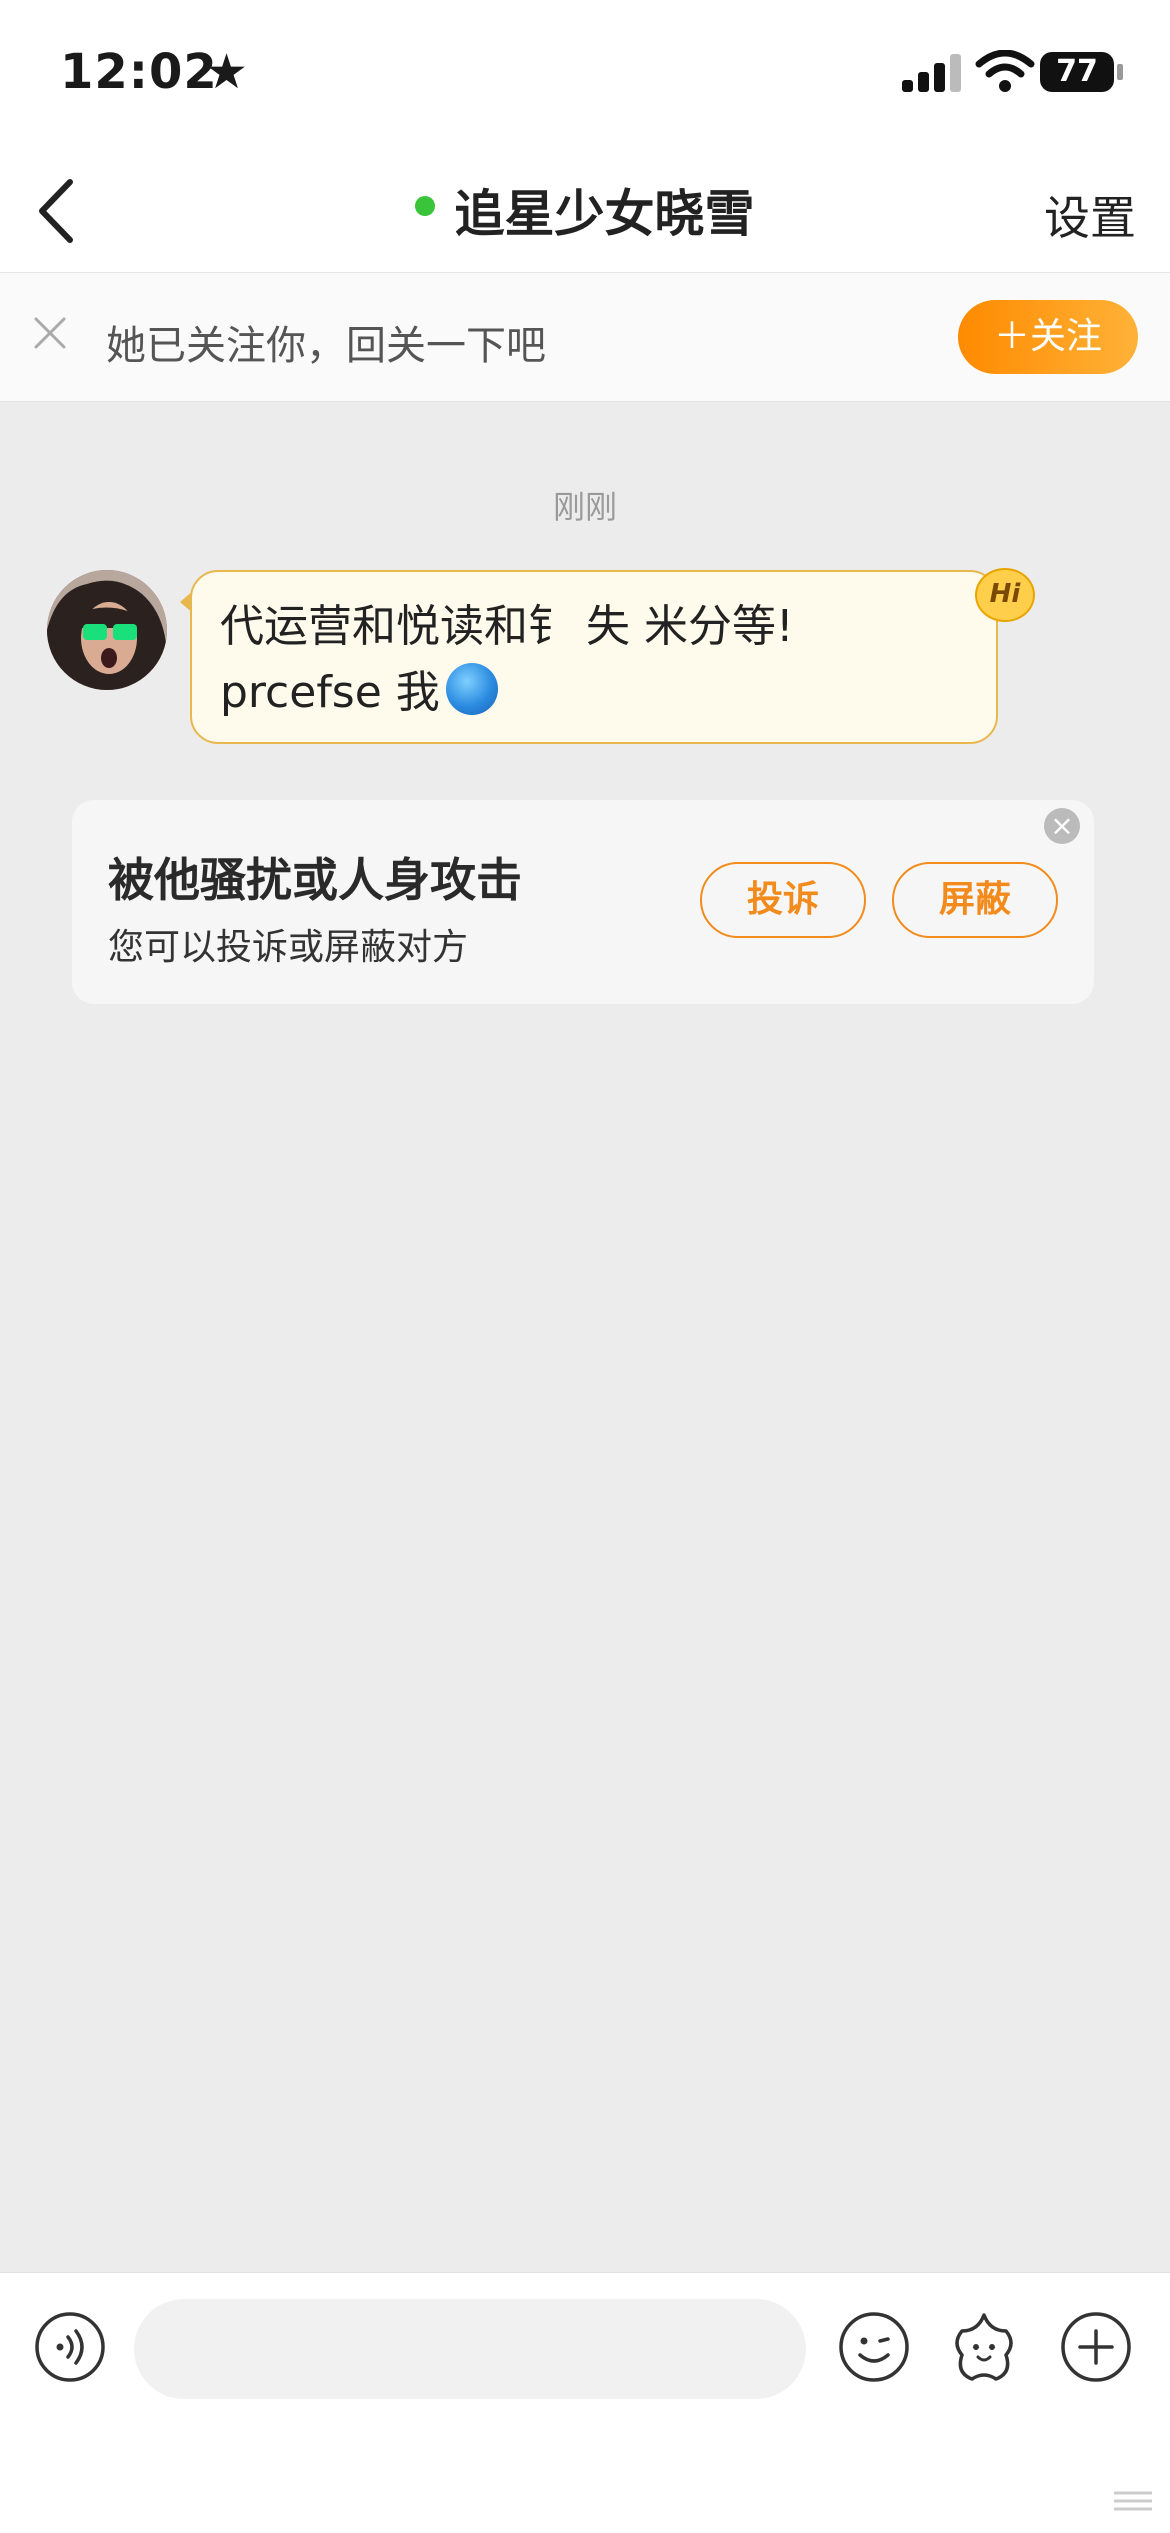  What do you see at coordinates (288, 947) in the screenshot?
I see `harassment-subtitle: 您可以投诉或屏蔽对方` at bounding box center [288, 947].